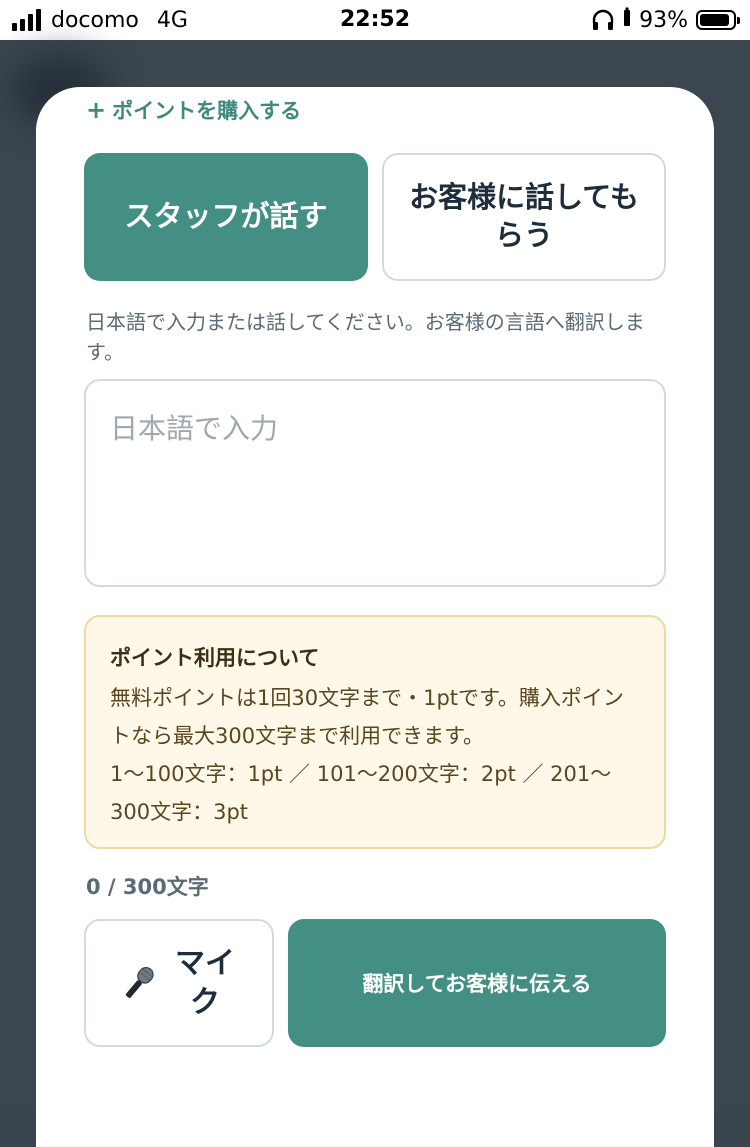 The width and height of the screenshot is (750, 1147). Describe the element at coordinates (96, 110) in the screenshot. I see `plus-icon: +` at that location.